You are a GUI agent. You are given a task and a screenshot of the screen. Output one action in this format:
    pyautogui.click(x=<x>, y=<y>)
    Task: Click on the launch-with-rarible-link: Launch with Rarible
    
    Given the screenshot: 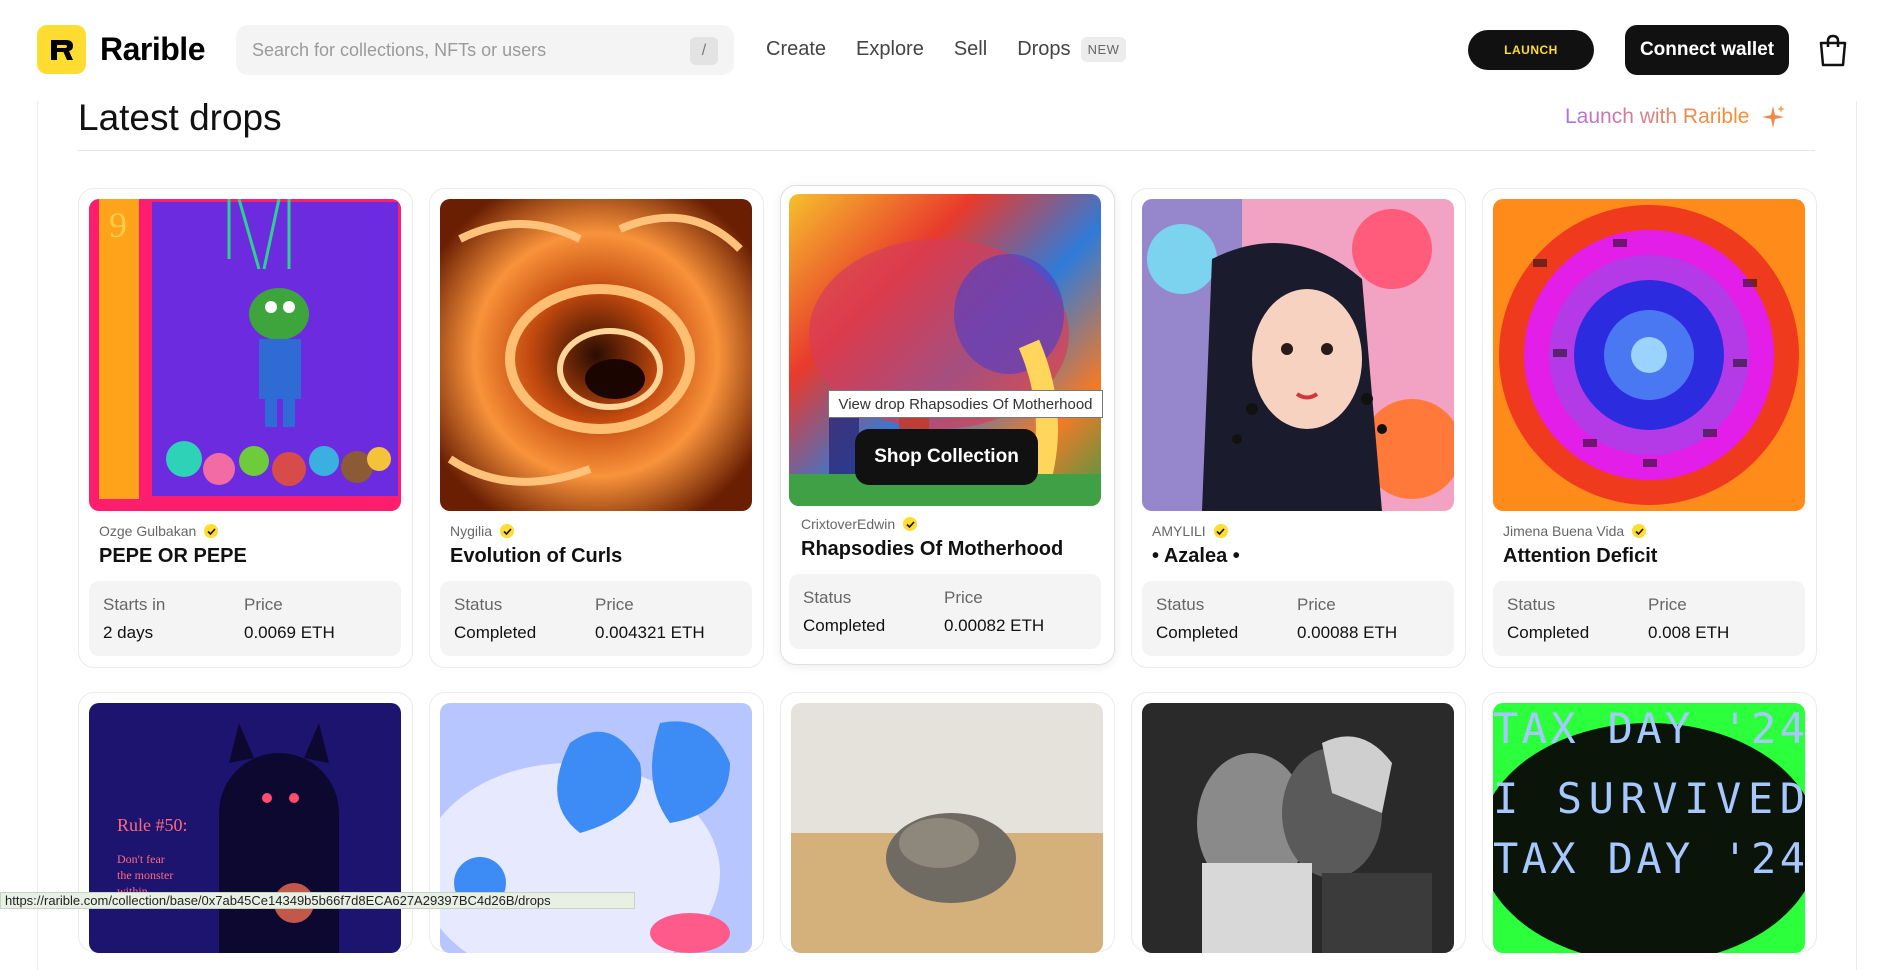 What is the action you would take?
    pyautogui.click(x=1675, y=117)
    